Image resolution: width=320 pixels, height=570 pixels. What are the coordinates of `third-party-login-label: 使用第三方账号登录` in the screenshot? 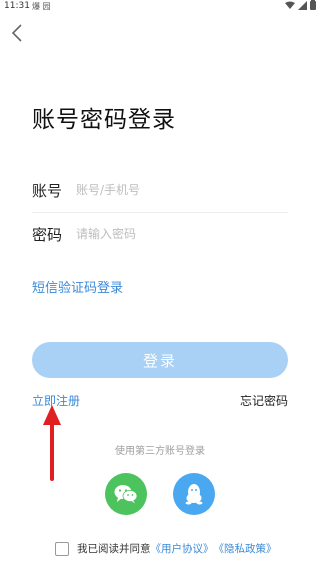 It's located at (160, 451).